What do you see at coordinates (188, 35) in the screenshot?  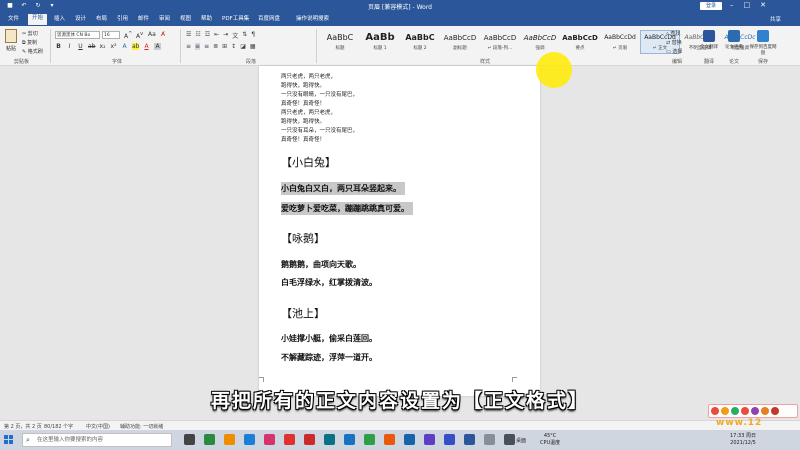 I see `bullets-icon: ☰` at bounding box center [188, 35].